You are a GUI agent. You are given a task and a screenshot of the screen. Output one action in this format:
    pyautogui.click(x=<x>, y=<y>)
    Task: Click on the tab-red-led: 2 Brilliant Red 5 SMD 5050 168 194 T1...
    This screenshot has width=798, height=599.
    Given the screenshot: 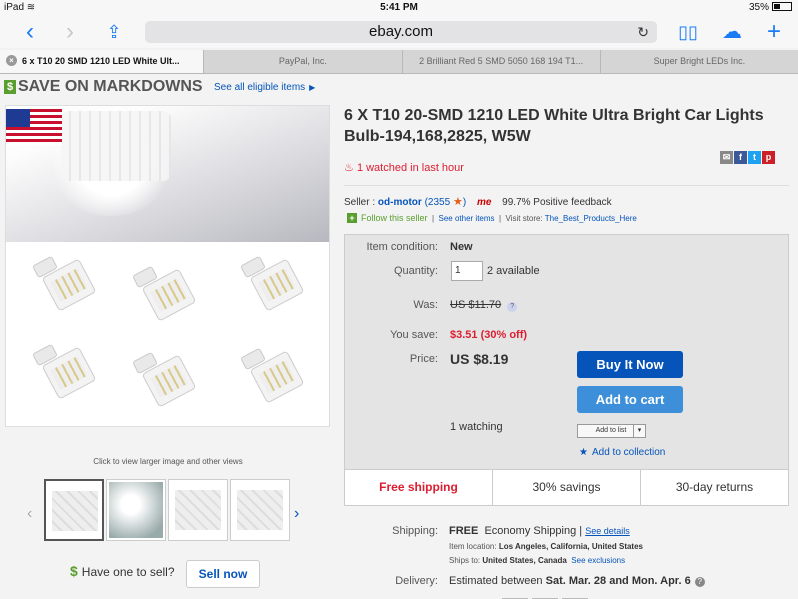 What is the action you would take?
    pyautogui.click(x=500, y=61)
    